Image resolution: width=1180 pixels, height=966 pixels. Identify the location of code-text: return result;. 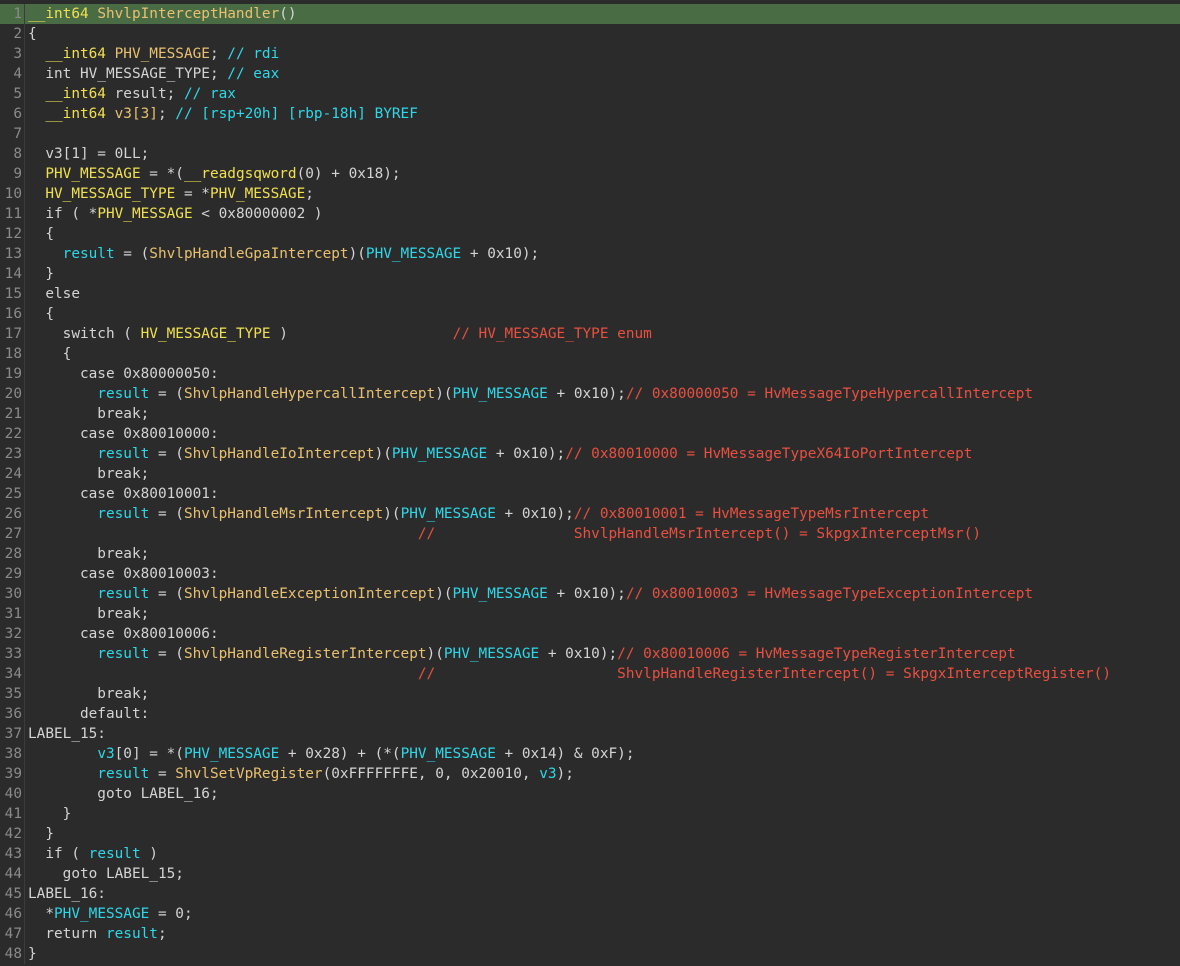
(97, 934).